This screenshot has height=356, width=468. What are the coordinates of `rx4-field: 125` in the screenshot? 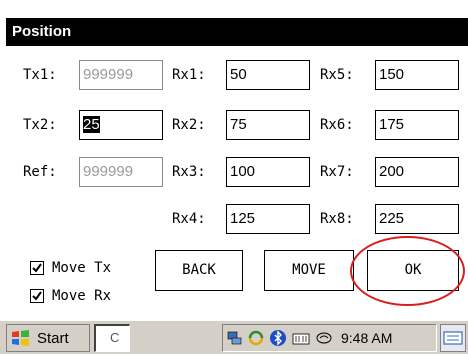 It's located at (268, 219).